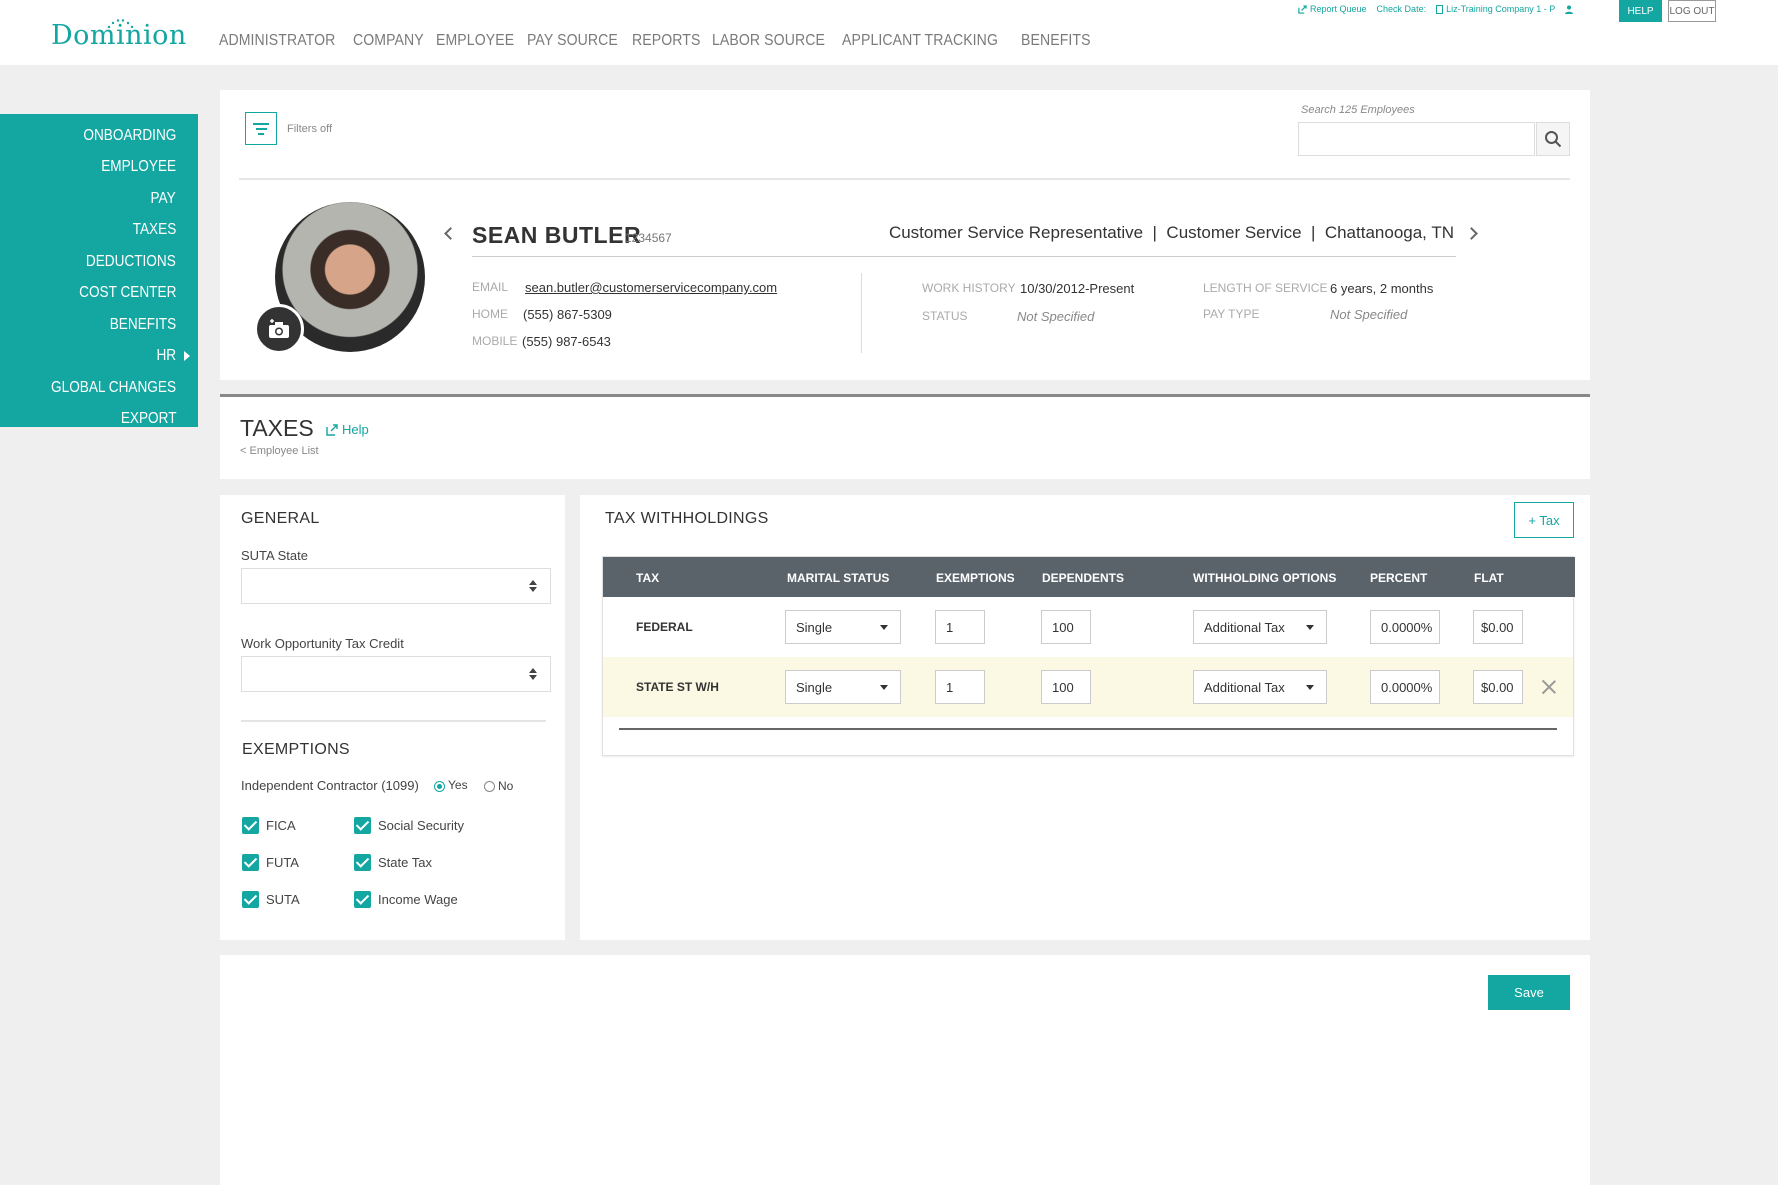 This screenshot has width=1778, height=1185. What do you see at coordinates (1382, 288) in the screenshot?
I see `length-of-service-value: 6 years, 2 months` at bounding box center [1382, 288].